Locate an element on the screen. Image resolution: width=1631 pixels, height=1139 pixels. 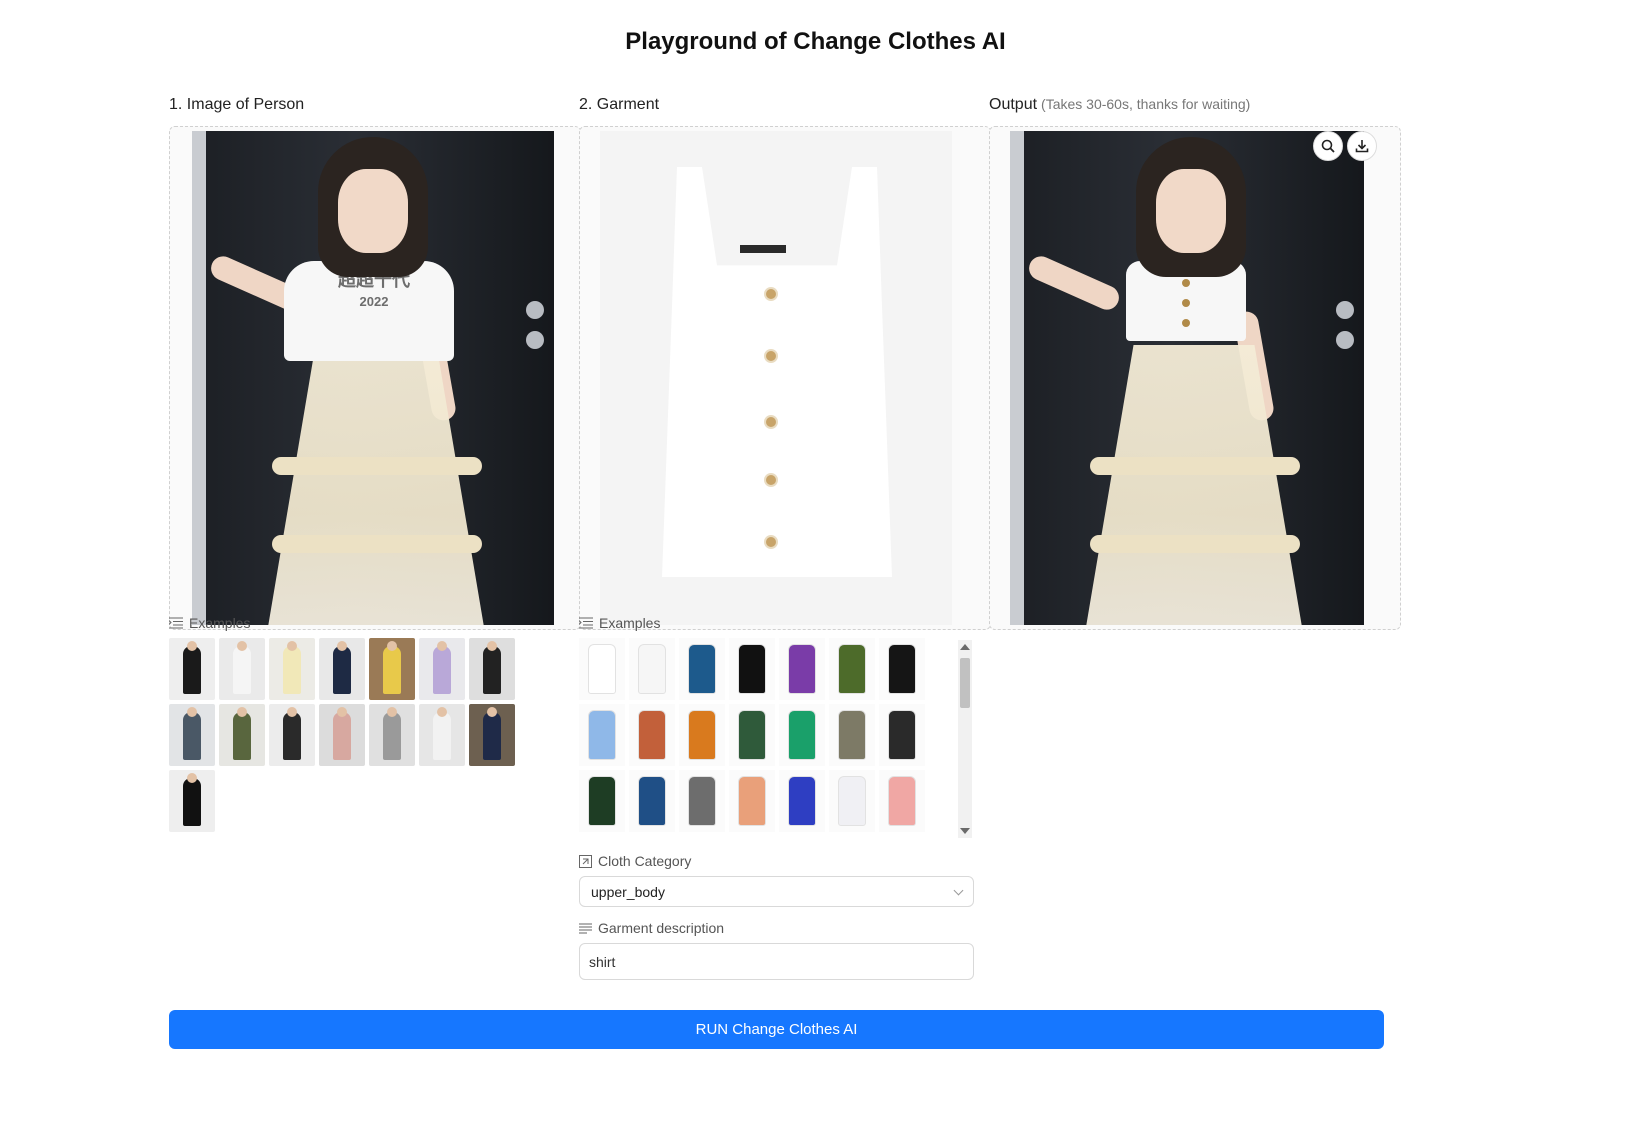
garment-examples-scroll-area is located at coordinates (769, 738).